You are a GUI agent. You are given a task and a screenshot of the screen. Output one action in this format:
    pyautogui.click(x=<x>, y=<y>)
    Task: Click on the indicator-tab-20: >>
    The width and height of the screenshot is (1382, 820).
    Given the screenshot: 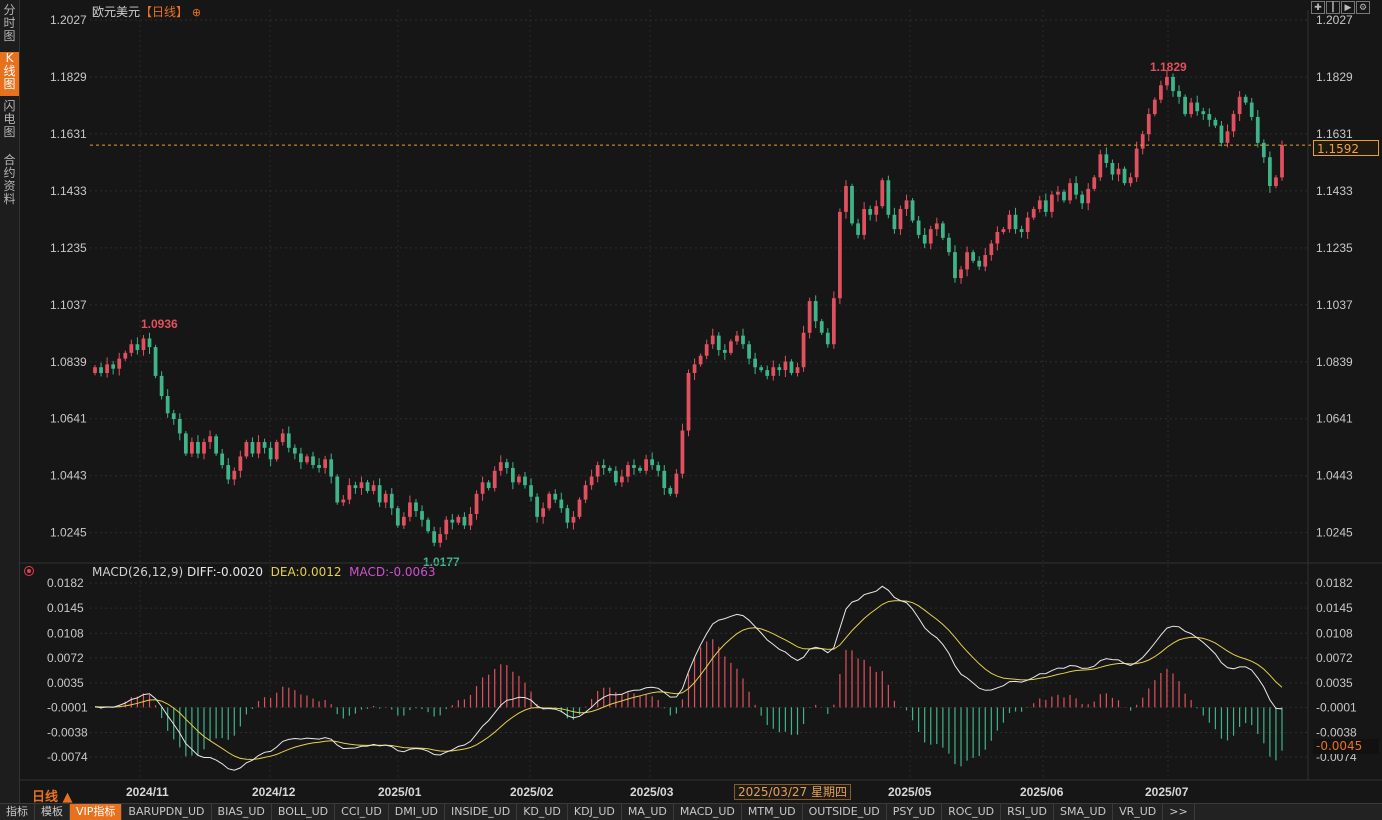 What is the action you would take?
    pyautogui.click(x=1179, y=812)
    